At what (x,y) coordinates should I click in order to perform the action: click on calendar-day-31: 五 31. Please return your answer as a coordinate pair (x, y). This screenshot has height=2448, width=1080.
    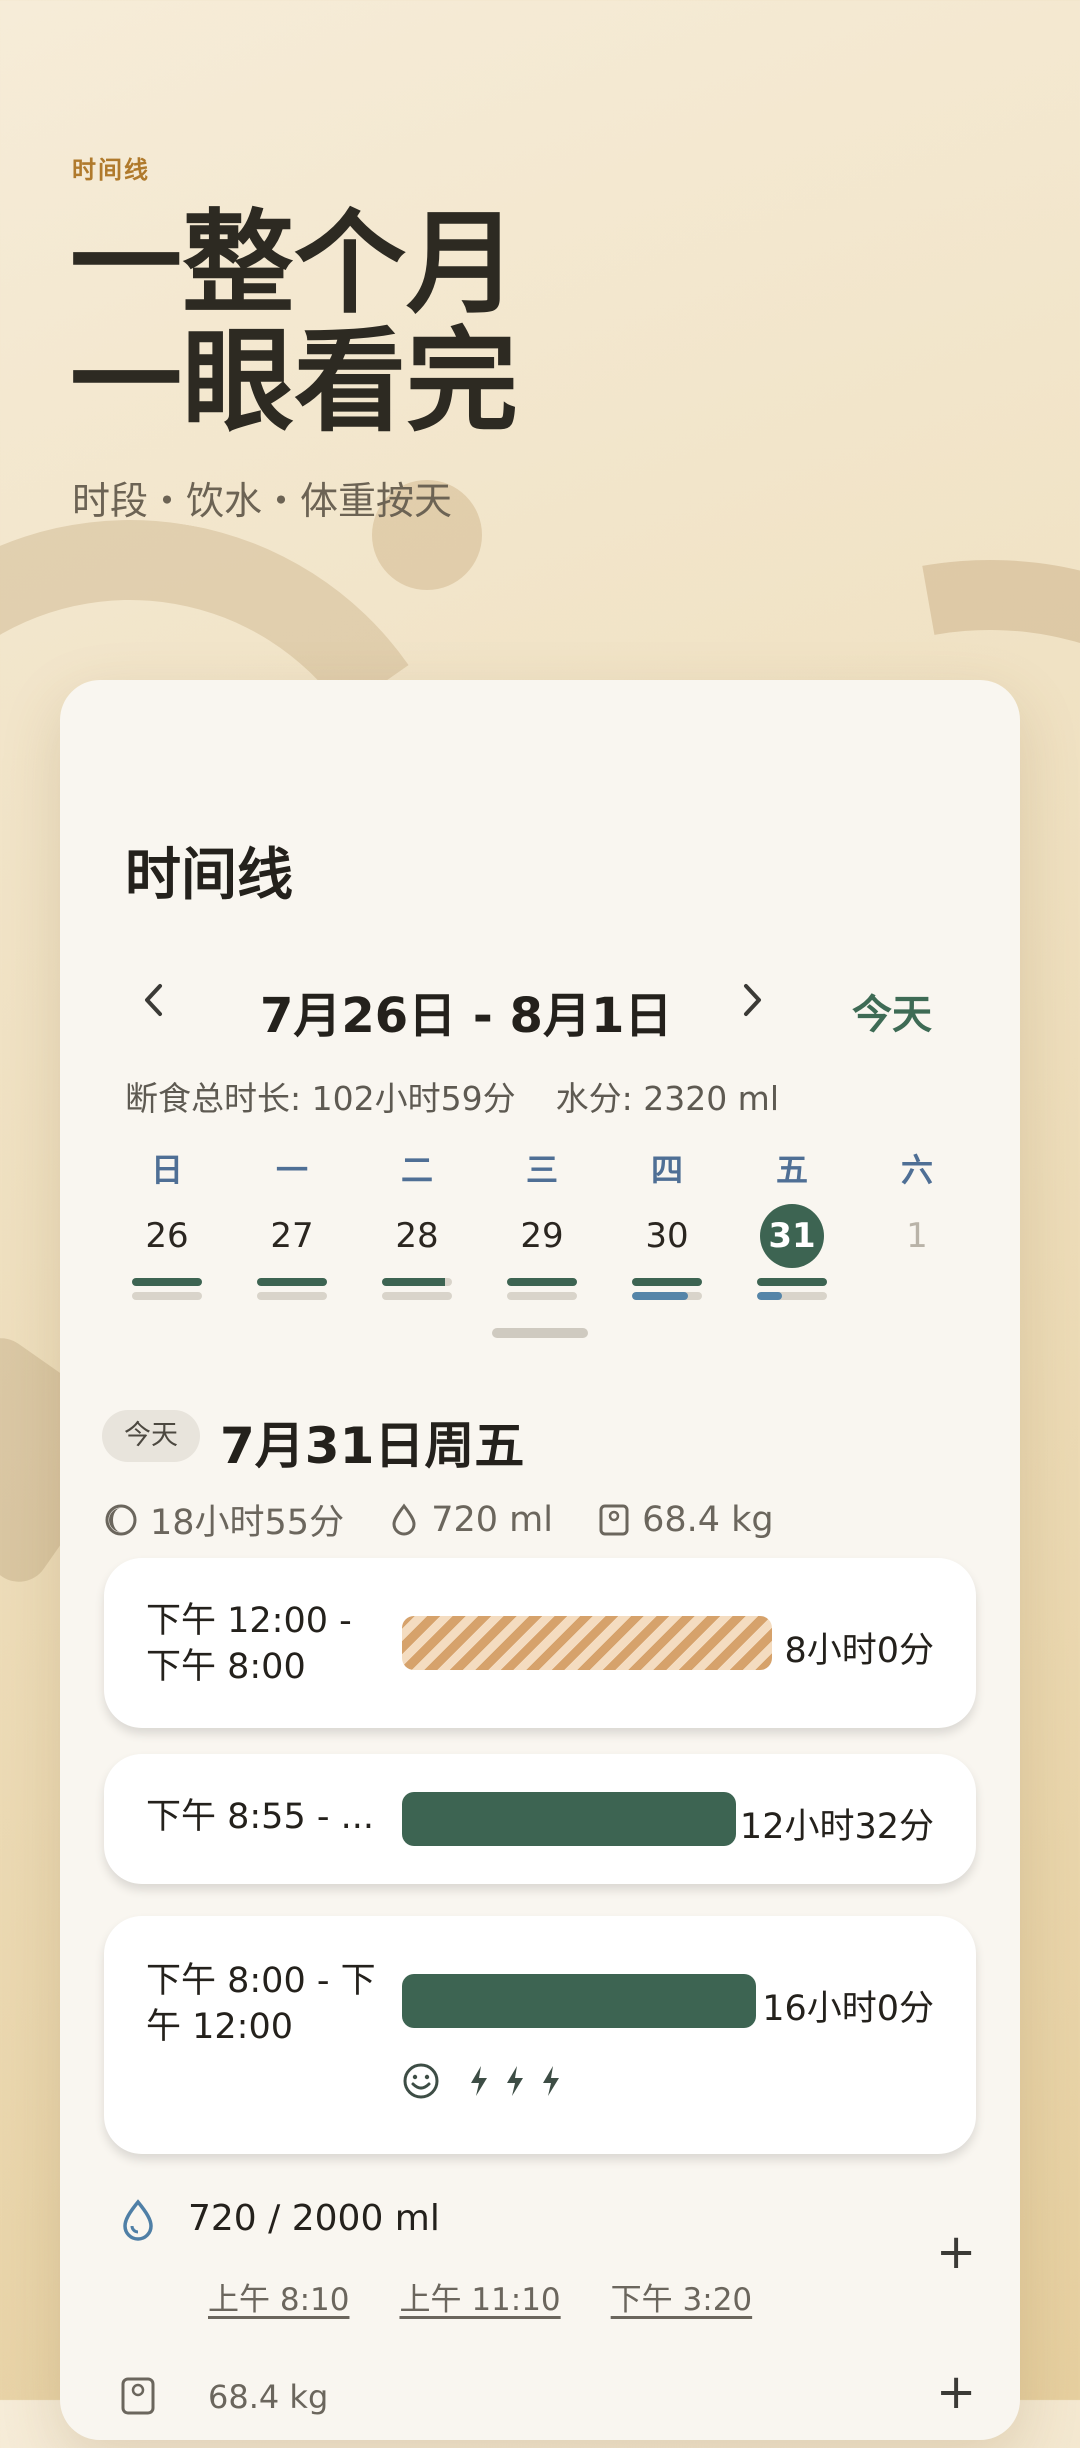
    Looking at the image, I should click on (792, 1225).